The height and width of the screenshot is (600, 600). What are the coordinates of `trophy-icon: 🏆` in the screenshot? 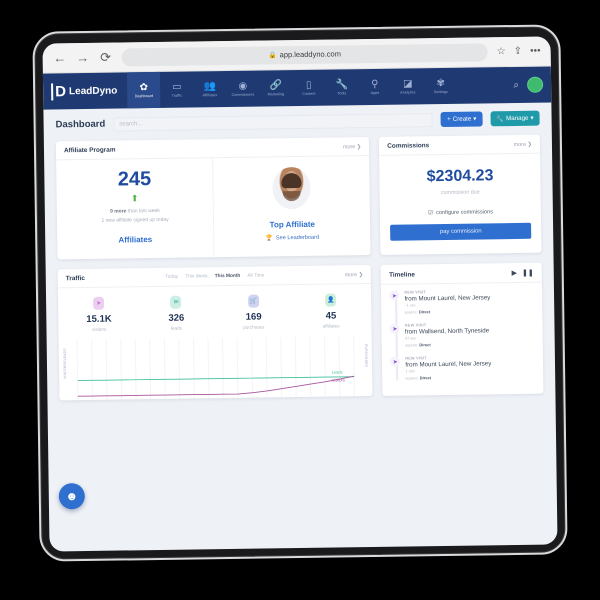 It's located at (269, 238).